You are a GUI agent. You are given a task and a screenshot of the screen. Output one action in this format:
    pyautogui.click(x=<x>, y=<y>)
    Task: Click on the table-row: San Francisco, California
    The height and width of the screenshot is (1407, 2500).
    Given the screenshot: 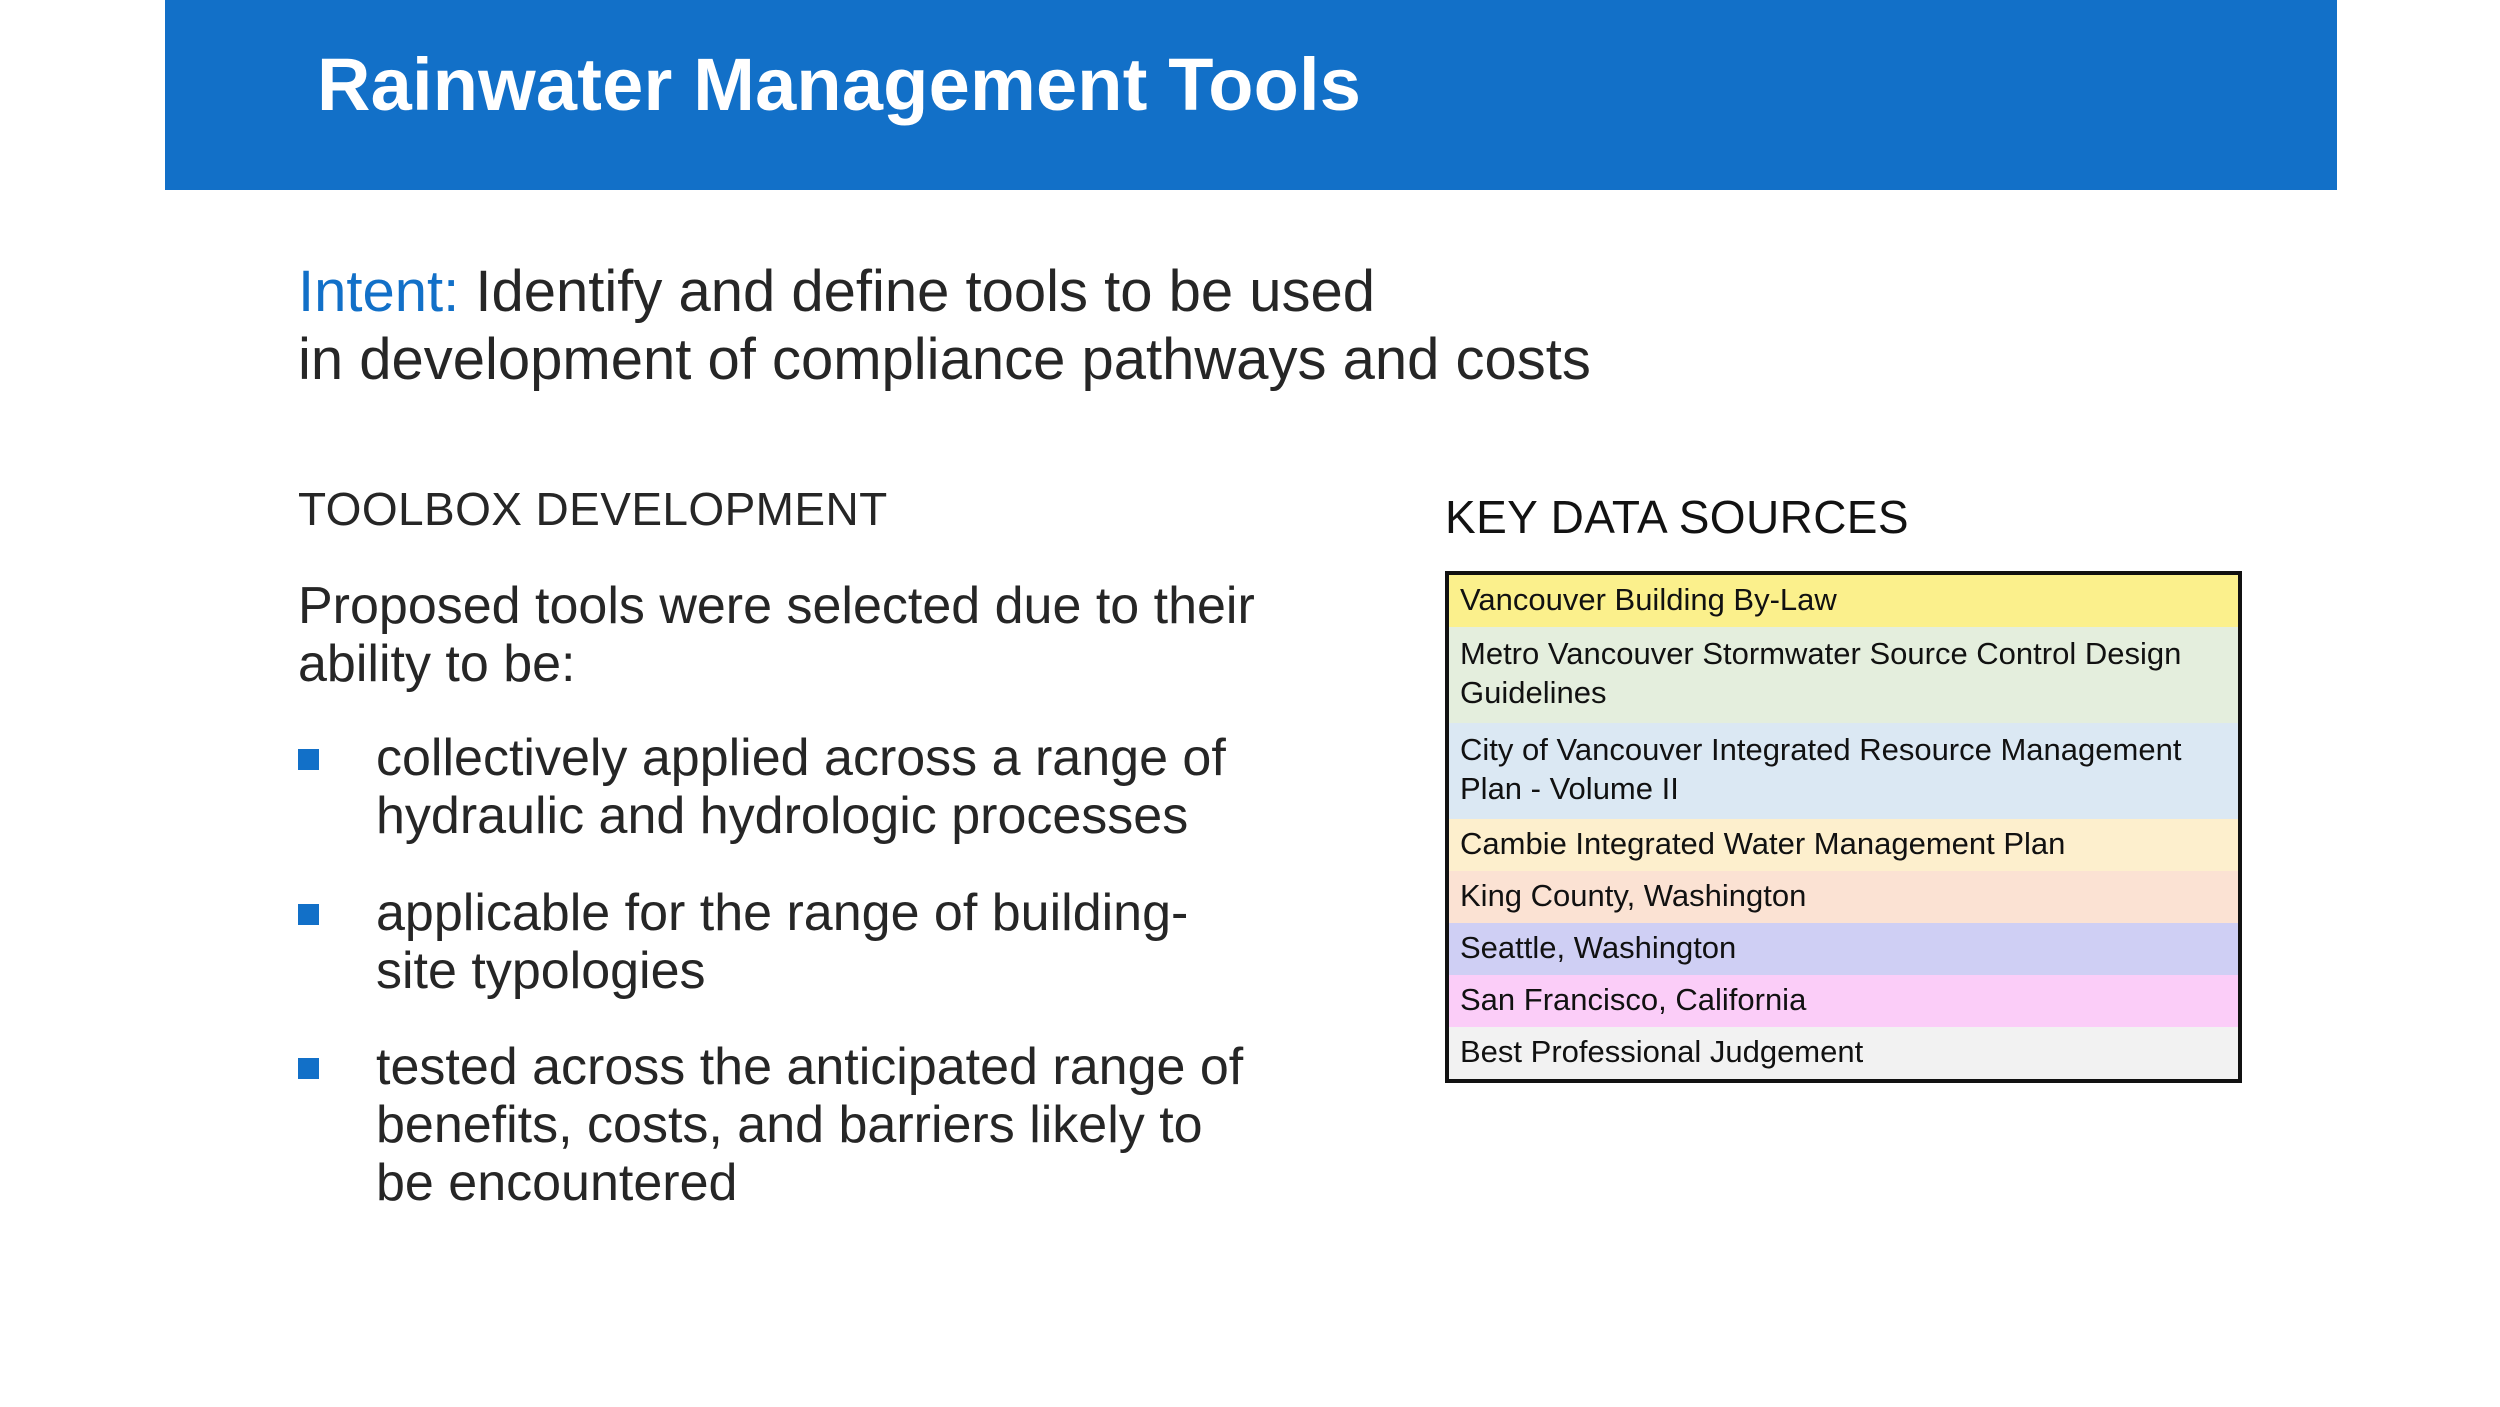 What is the action you would take?
    pyautogui.click(x=1843, y=1000)
    